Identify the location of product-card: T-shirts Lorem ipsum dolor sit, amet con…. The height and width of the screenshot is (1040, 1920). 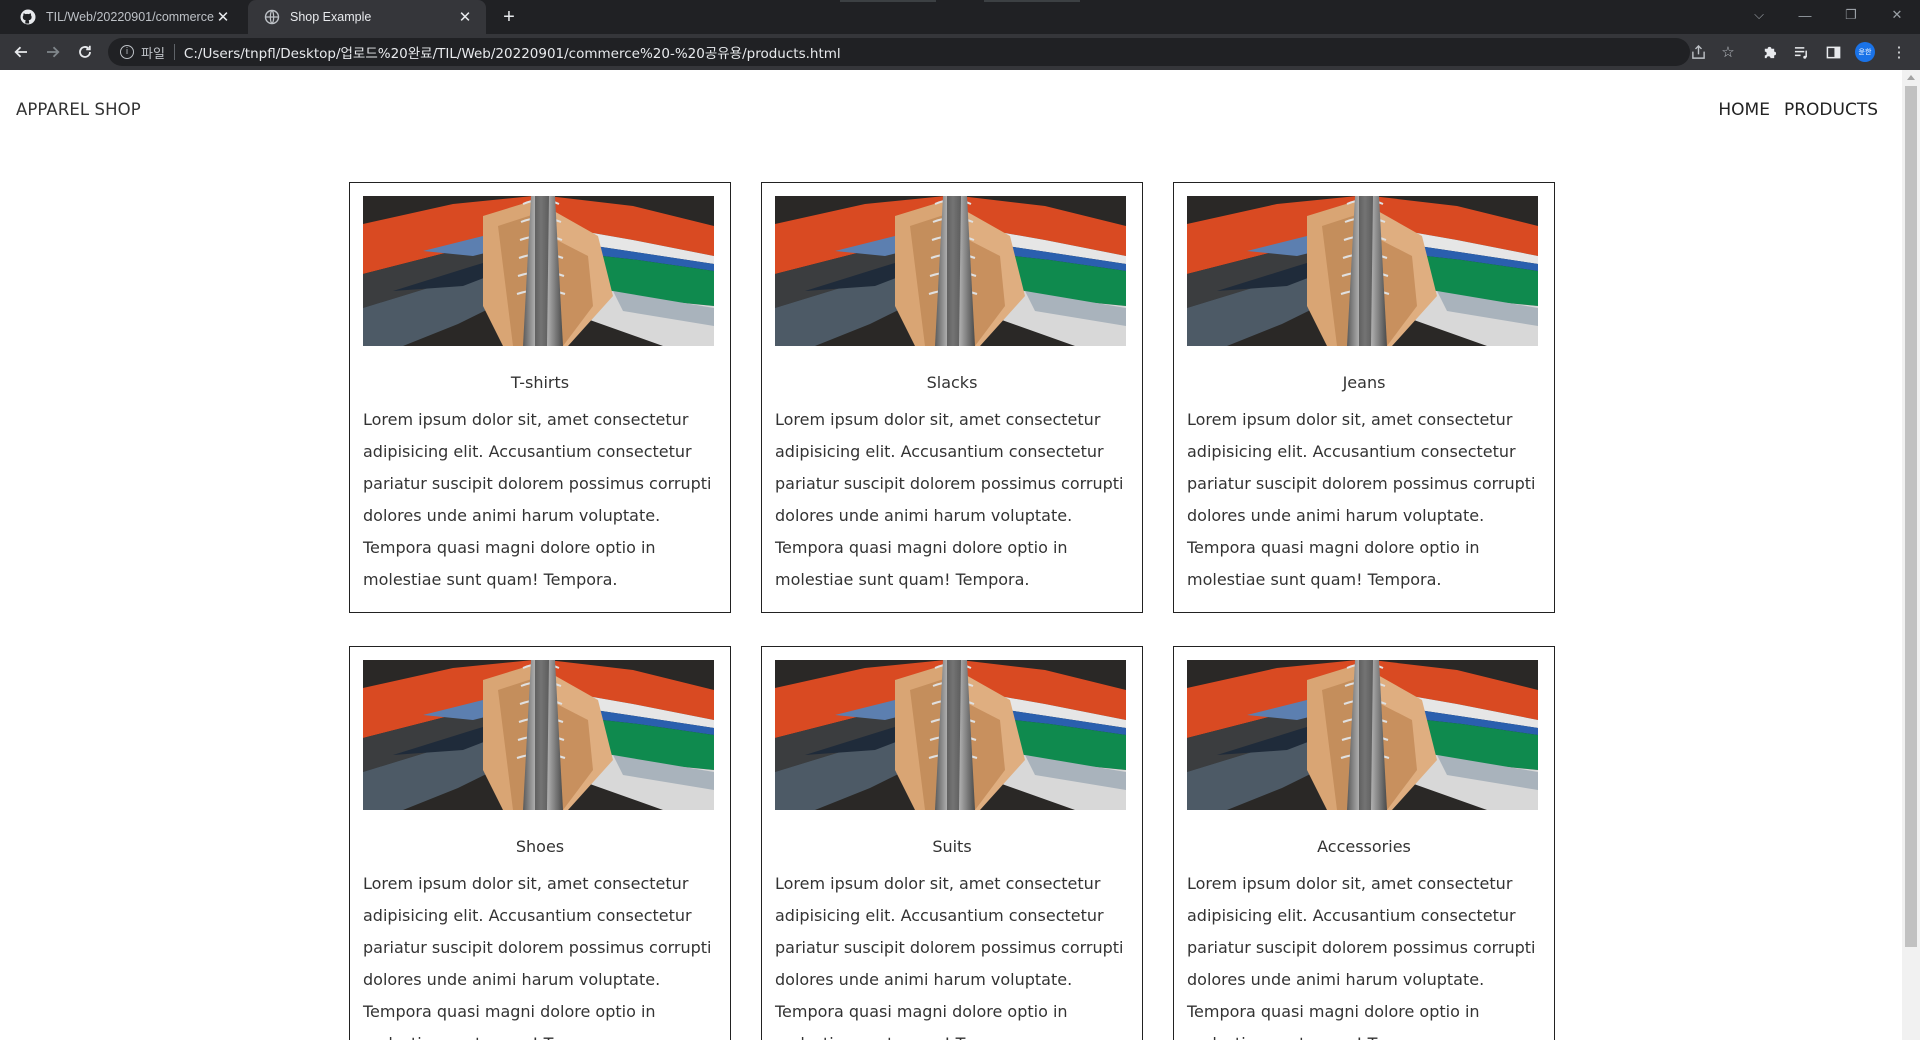
(540, 397).